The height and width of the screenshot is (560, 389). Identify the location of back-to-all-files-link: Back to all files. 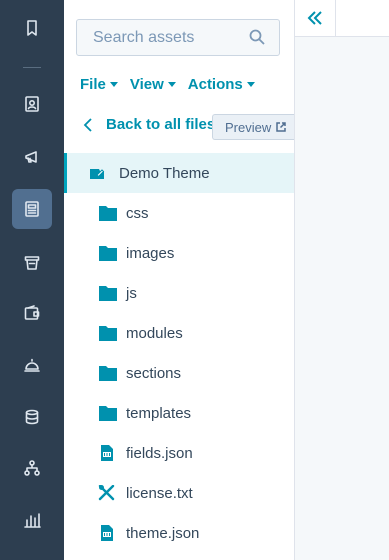
(148, 124).